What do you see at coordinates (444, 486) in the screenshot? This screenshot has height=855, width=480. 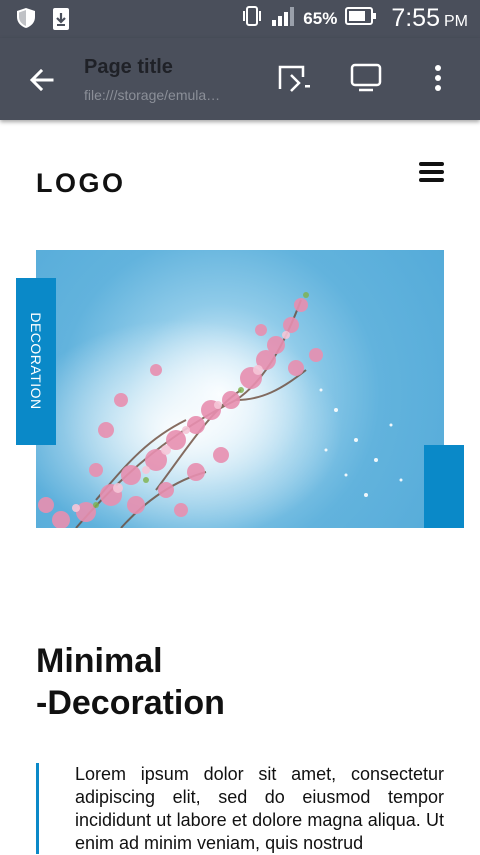 I see `decoration-block` at bounding box center [444, 486].